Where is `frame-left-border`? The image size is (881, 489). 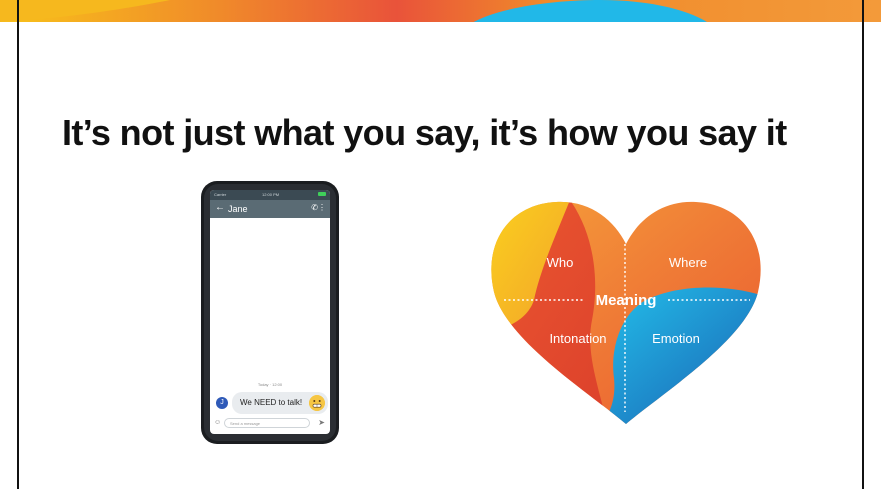 frame-left-border is located at coordinates (18, 244).